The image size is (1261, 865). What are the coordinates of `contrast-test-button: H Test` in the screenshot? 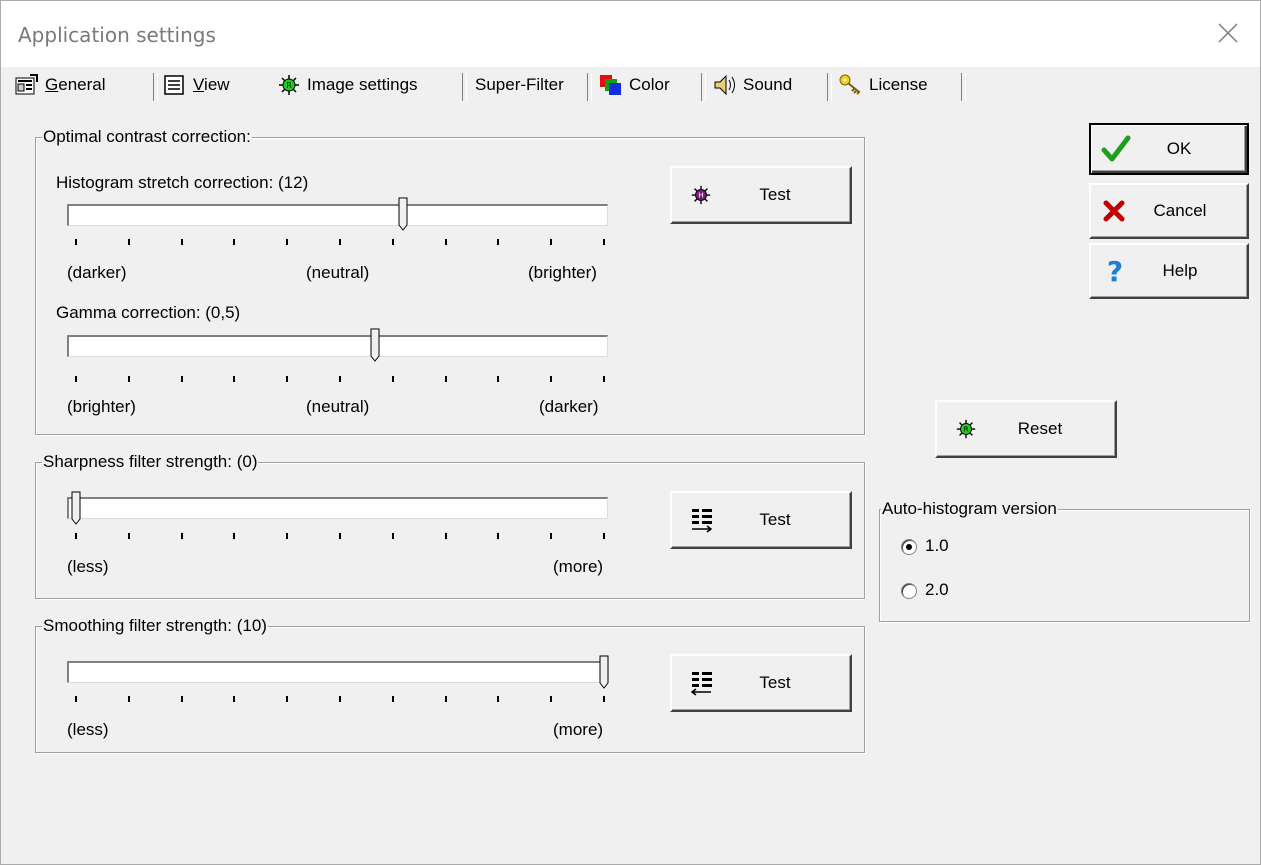 It's located at (761, 195).